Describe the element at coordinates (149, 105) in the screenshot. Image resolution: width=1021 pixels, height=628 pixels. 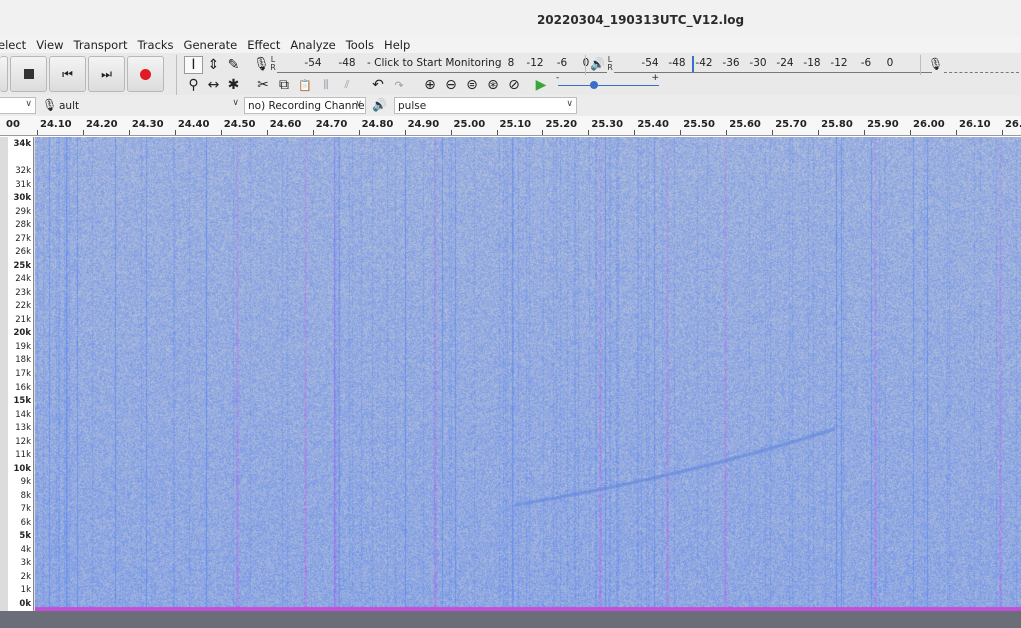
I see `recording-device-select: ault ∨` at that location.